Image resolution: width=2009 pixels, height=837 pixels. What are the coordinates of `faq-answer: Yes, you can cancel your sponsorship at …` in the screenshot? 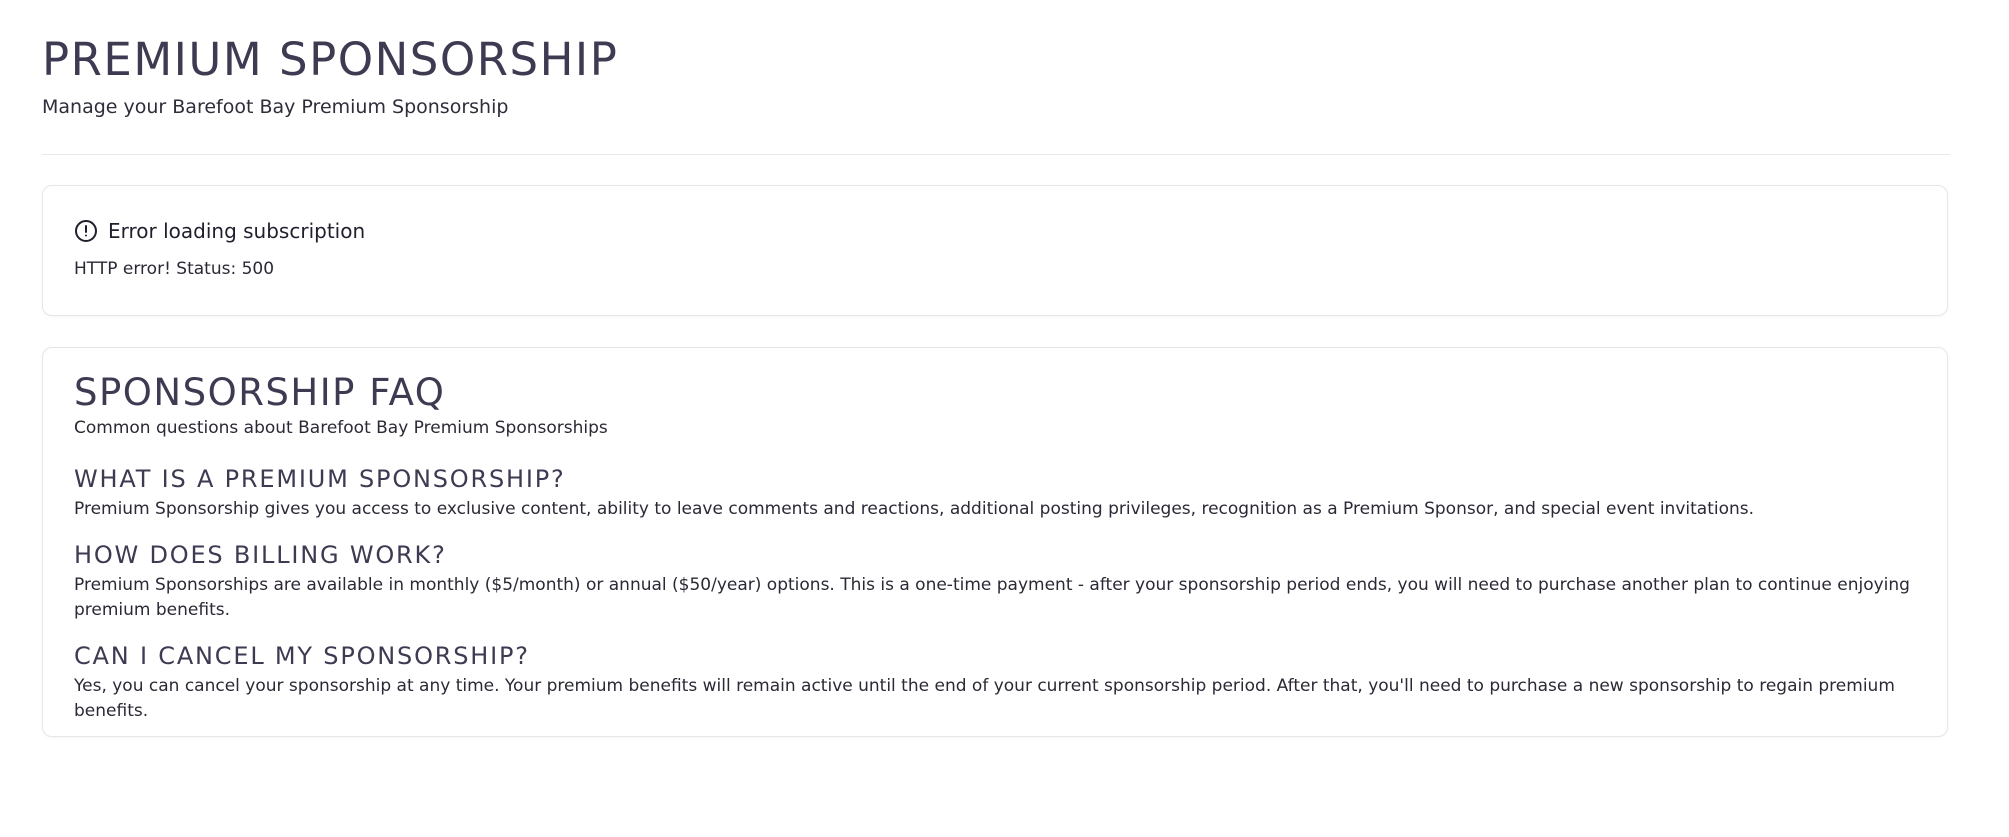 It's located at (984, 698).